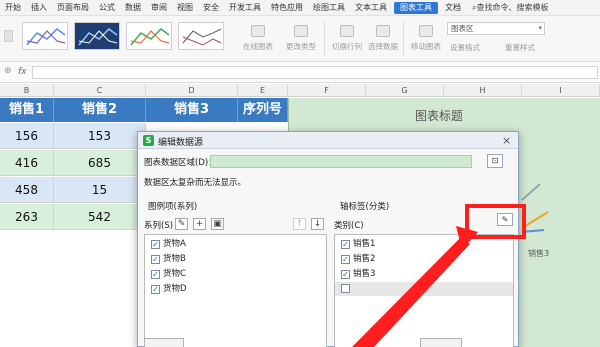  Describe the element at coordinates (559, 225) in the screenshot. I see `chart-series-lines` at that location.